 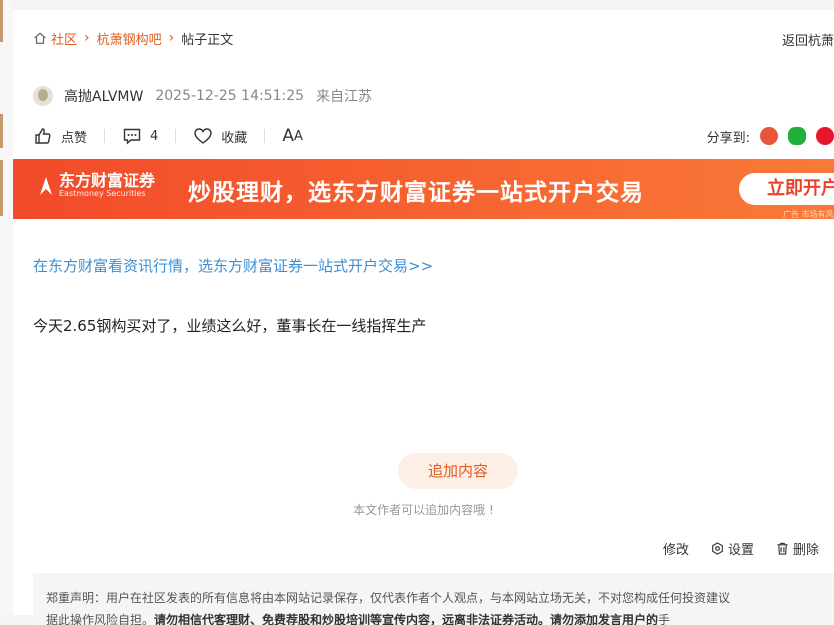 I want to click on collect-button: 收藏, so click(x=220, y=136).